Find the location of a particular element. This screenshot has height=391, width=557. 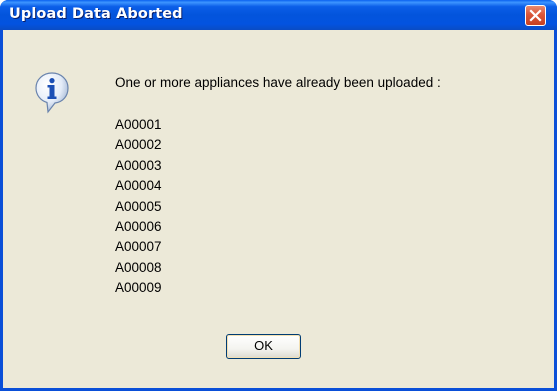

list-item: A00004 is located at coordinates (138, 186).